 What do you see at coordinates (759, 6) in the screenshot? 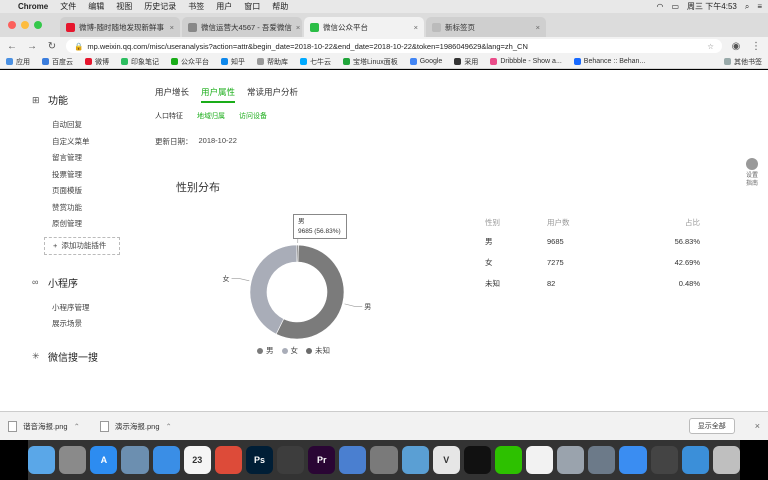
I see `menu-list-icon: ≡` at bounding box center [759, 6].